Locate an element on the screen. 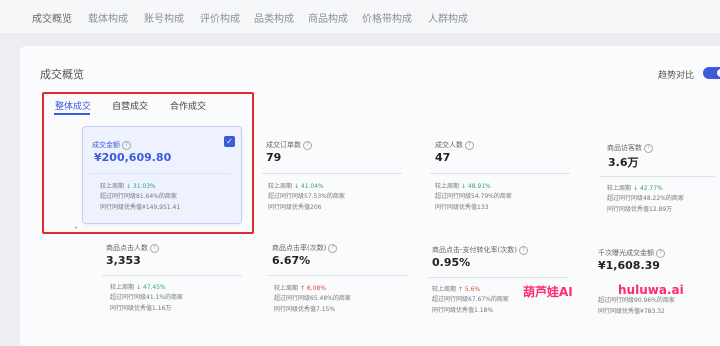  metric-peer-excellent: 同行同级优秀值1.16万 is located at coordinates (141, 308).